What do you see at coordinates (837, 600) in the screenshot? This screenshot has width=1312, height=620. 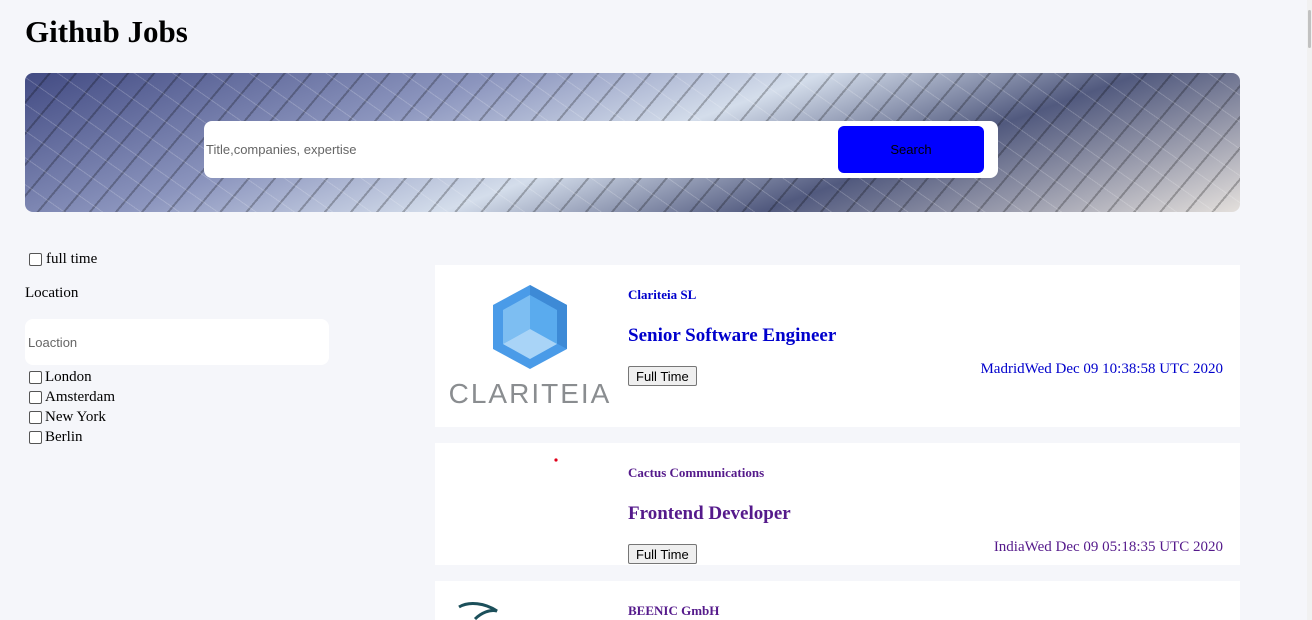 I see `job-card: BEENIC GmbH` at bounding box center [837, 600].